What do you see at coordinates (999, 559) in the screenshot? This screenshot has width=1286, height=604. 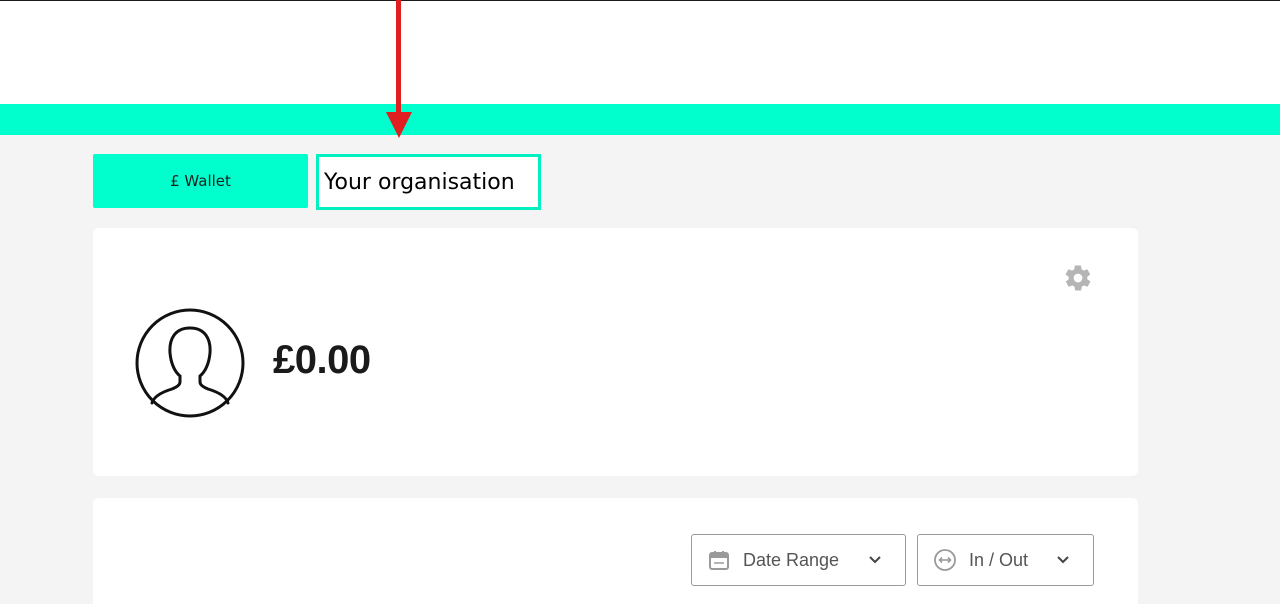 I see `in-out-label: In / Out` at bounding box center [999, 559].